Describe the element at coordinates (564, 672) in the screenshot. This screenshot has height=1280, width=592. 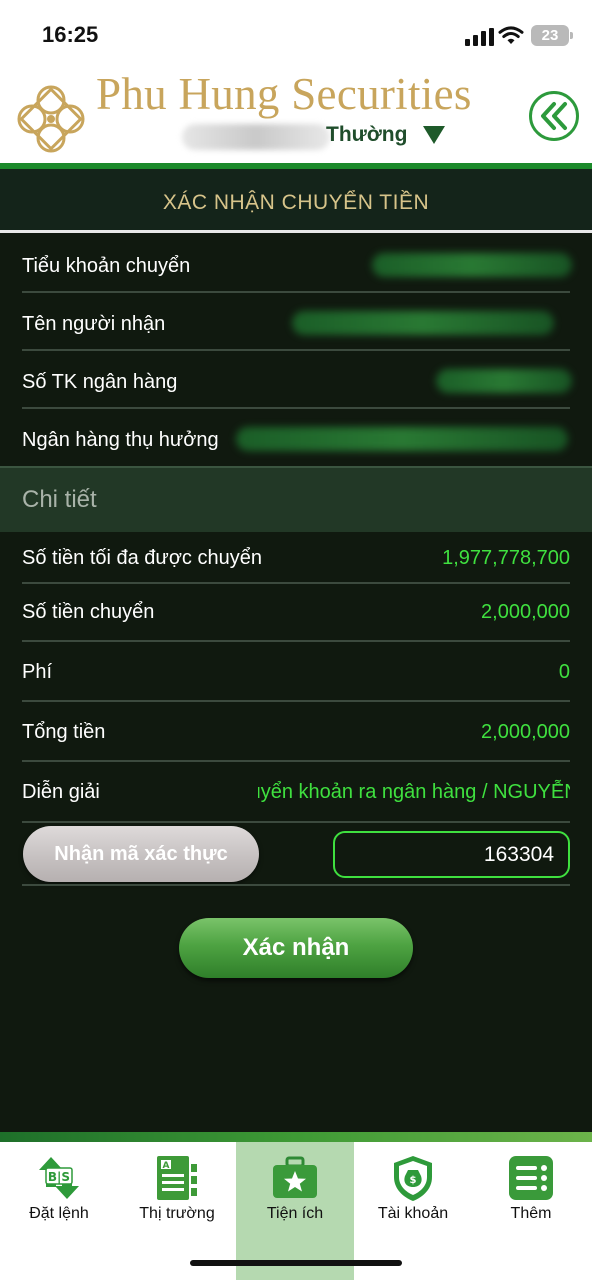
I see `row-value: 0` at that location.